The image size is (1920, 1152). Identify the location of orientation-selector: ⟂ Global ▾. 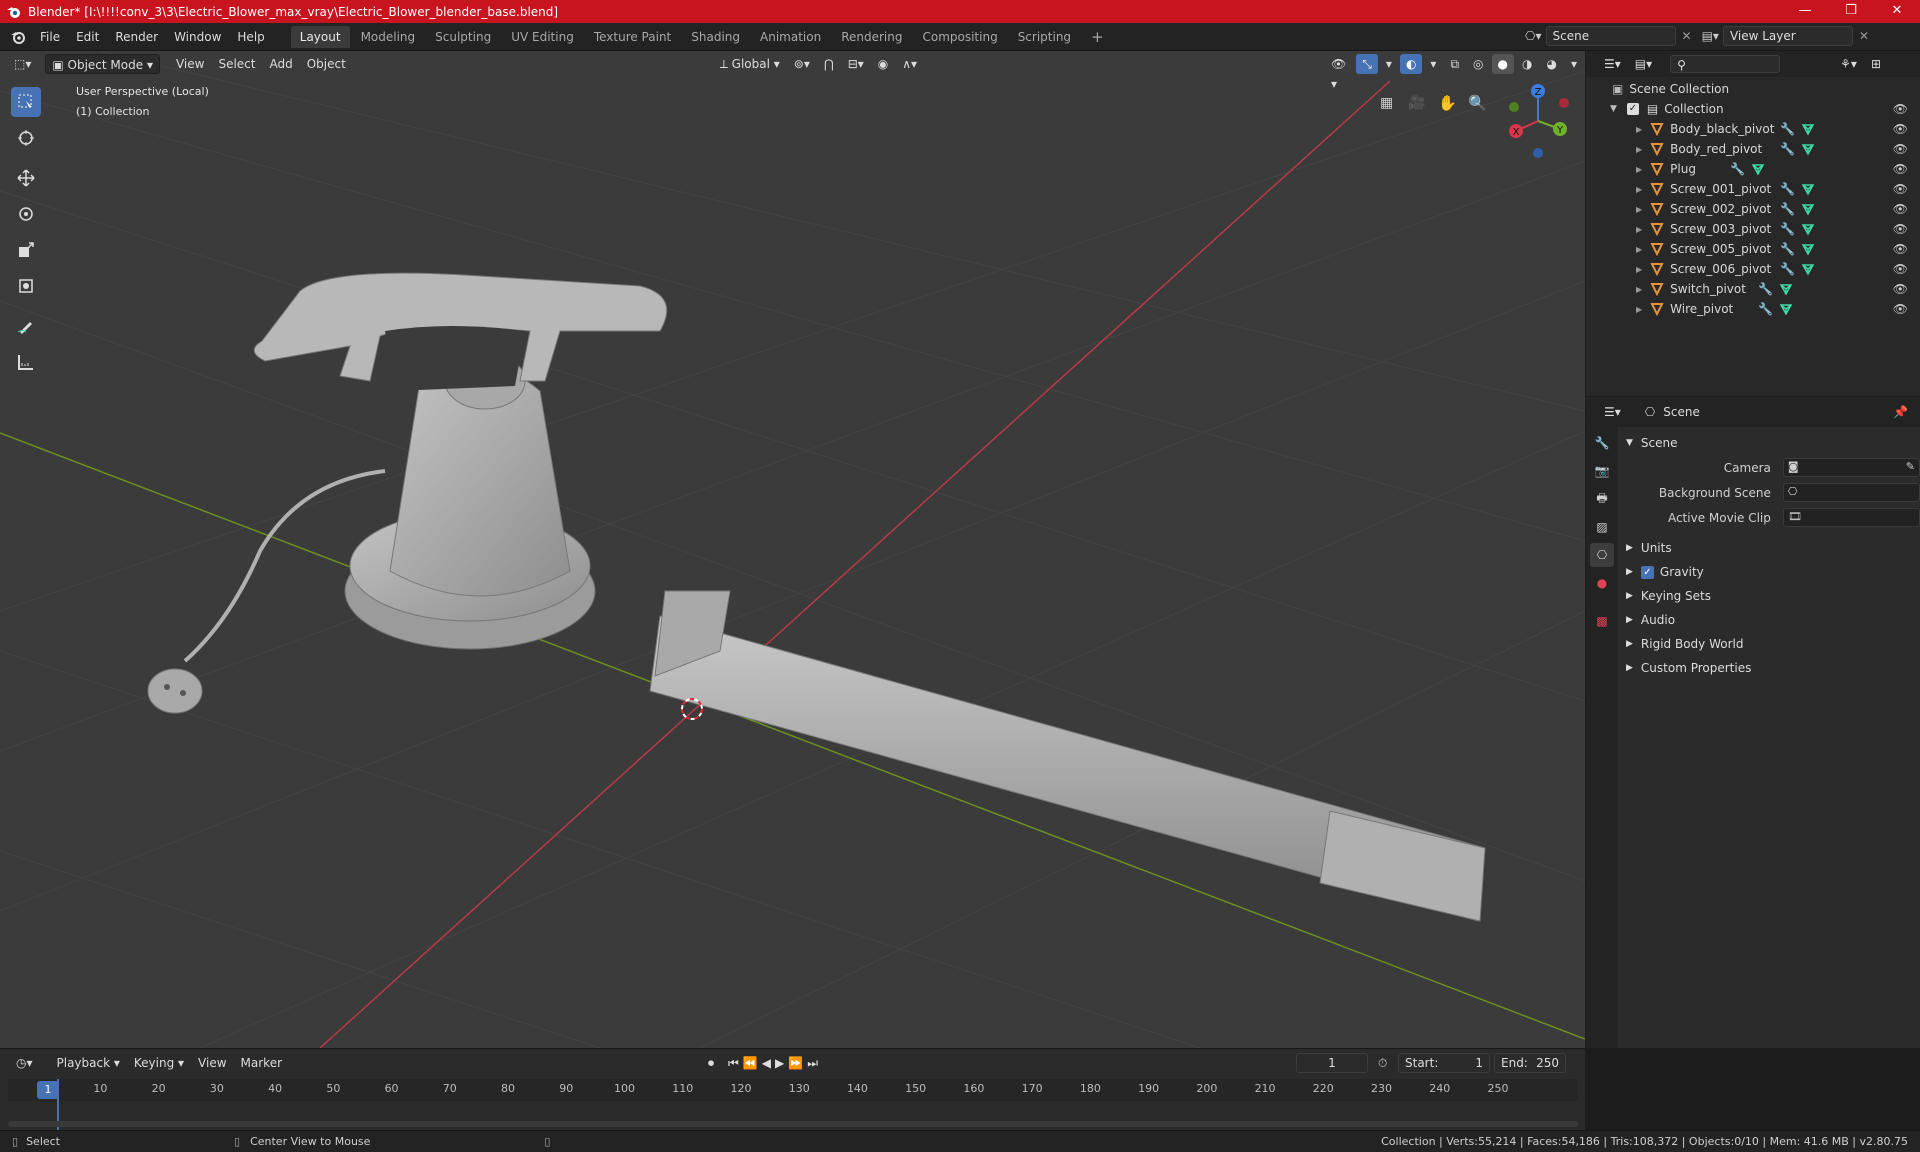
(750, 64).